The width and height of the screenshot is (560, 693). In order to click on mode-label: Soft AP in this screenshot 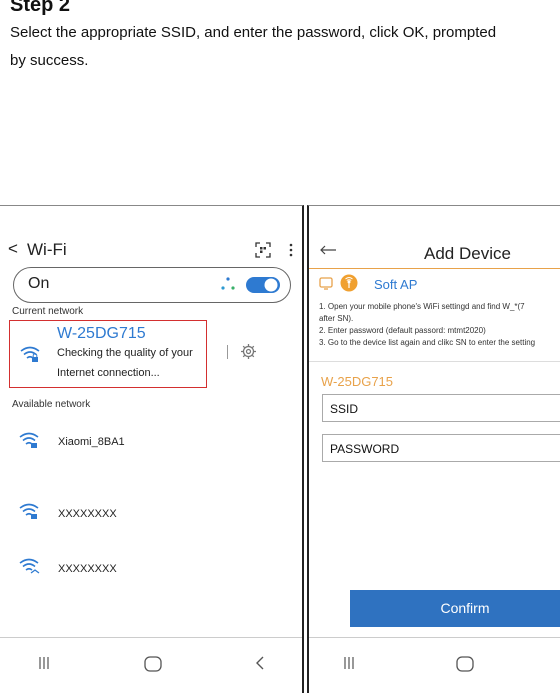, I will do `click(396, 284)`.